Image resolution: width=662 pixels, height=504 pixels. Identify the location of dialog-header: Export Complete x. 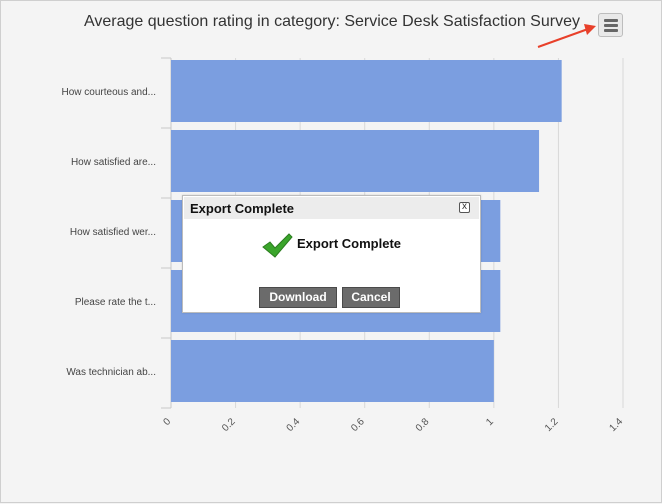
(331, 208).